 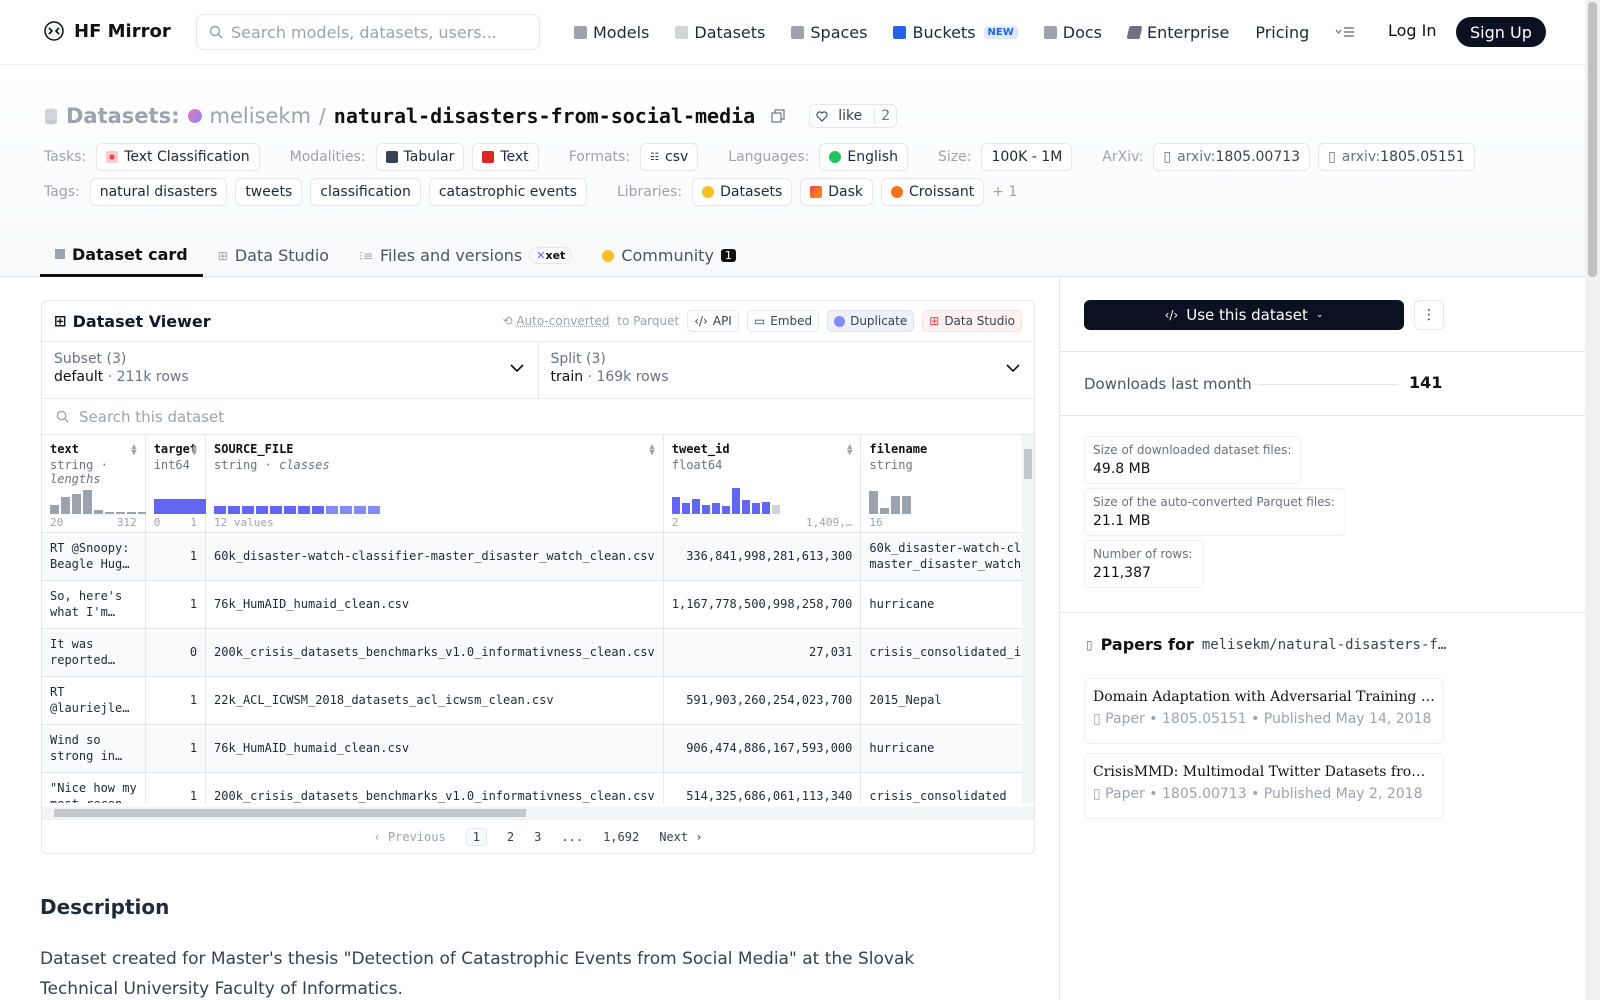 I want to click on nav-spaces: Spaces, so click(x=829, y=32).